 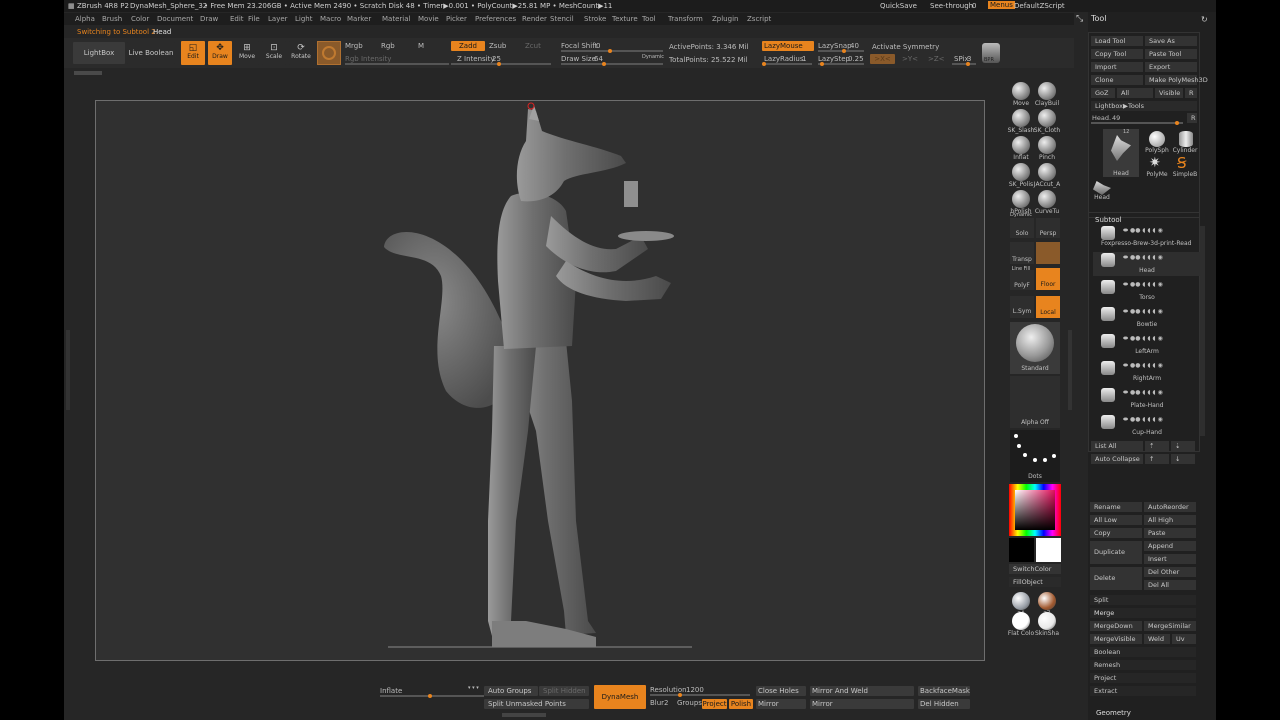 What do you see at coordinates (428, 19) in the screenshot?
I see `menu-movie: Movie` at bounding box center [428, 19].